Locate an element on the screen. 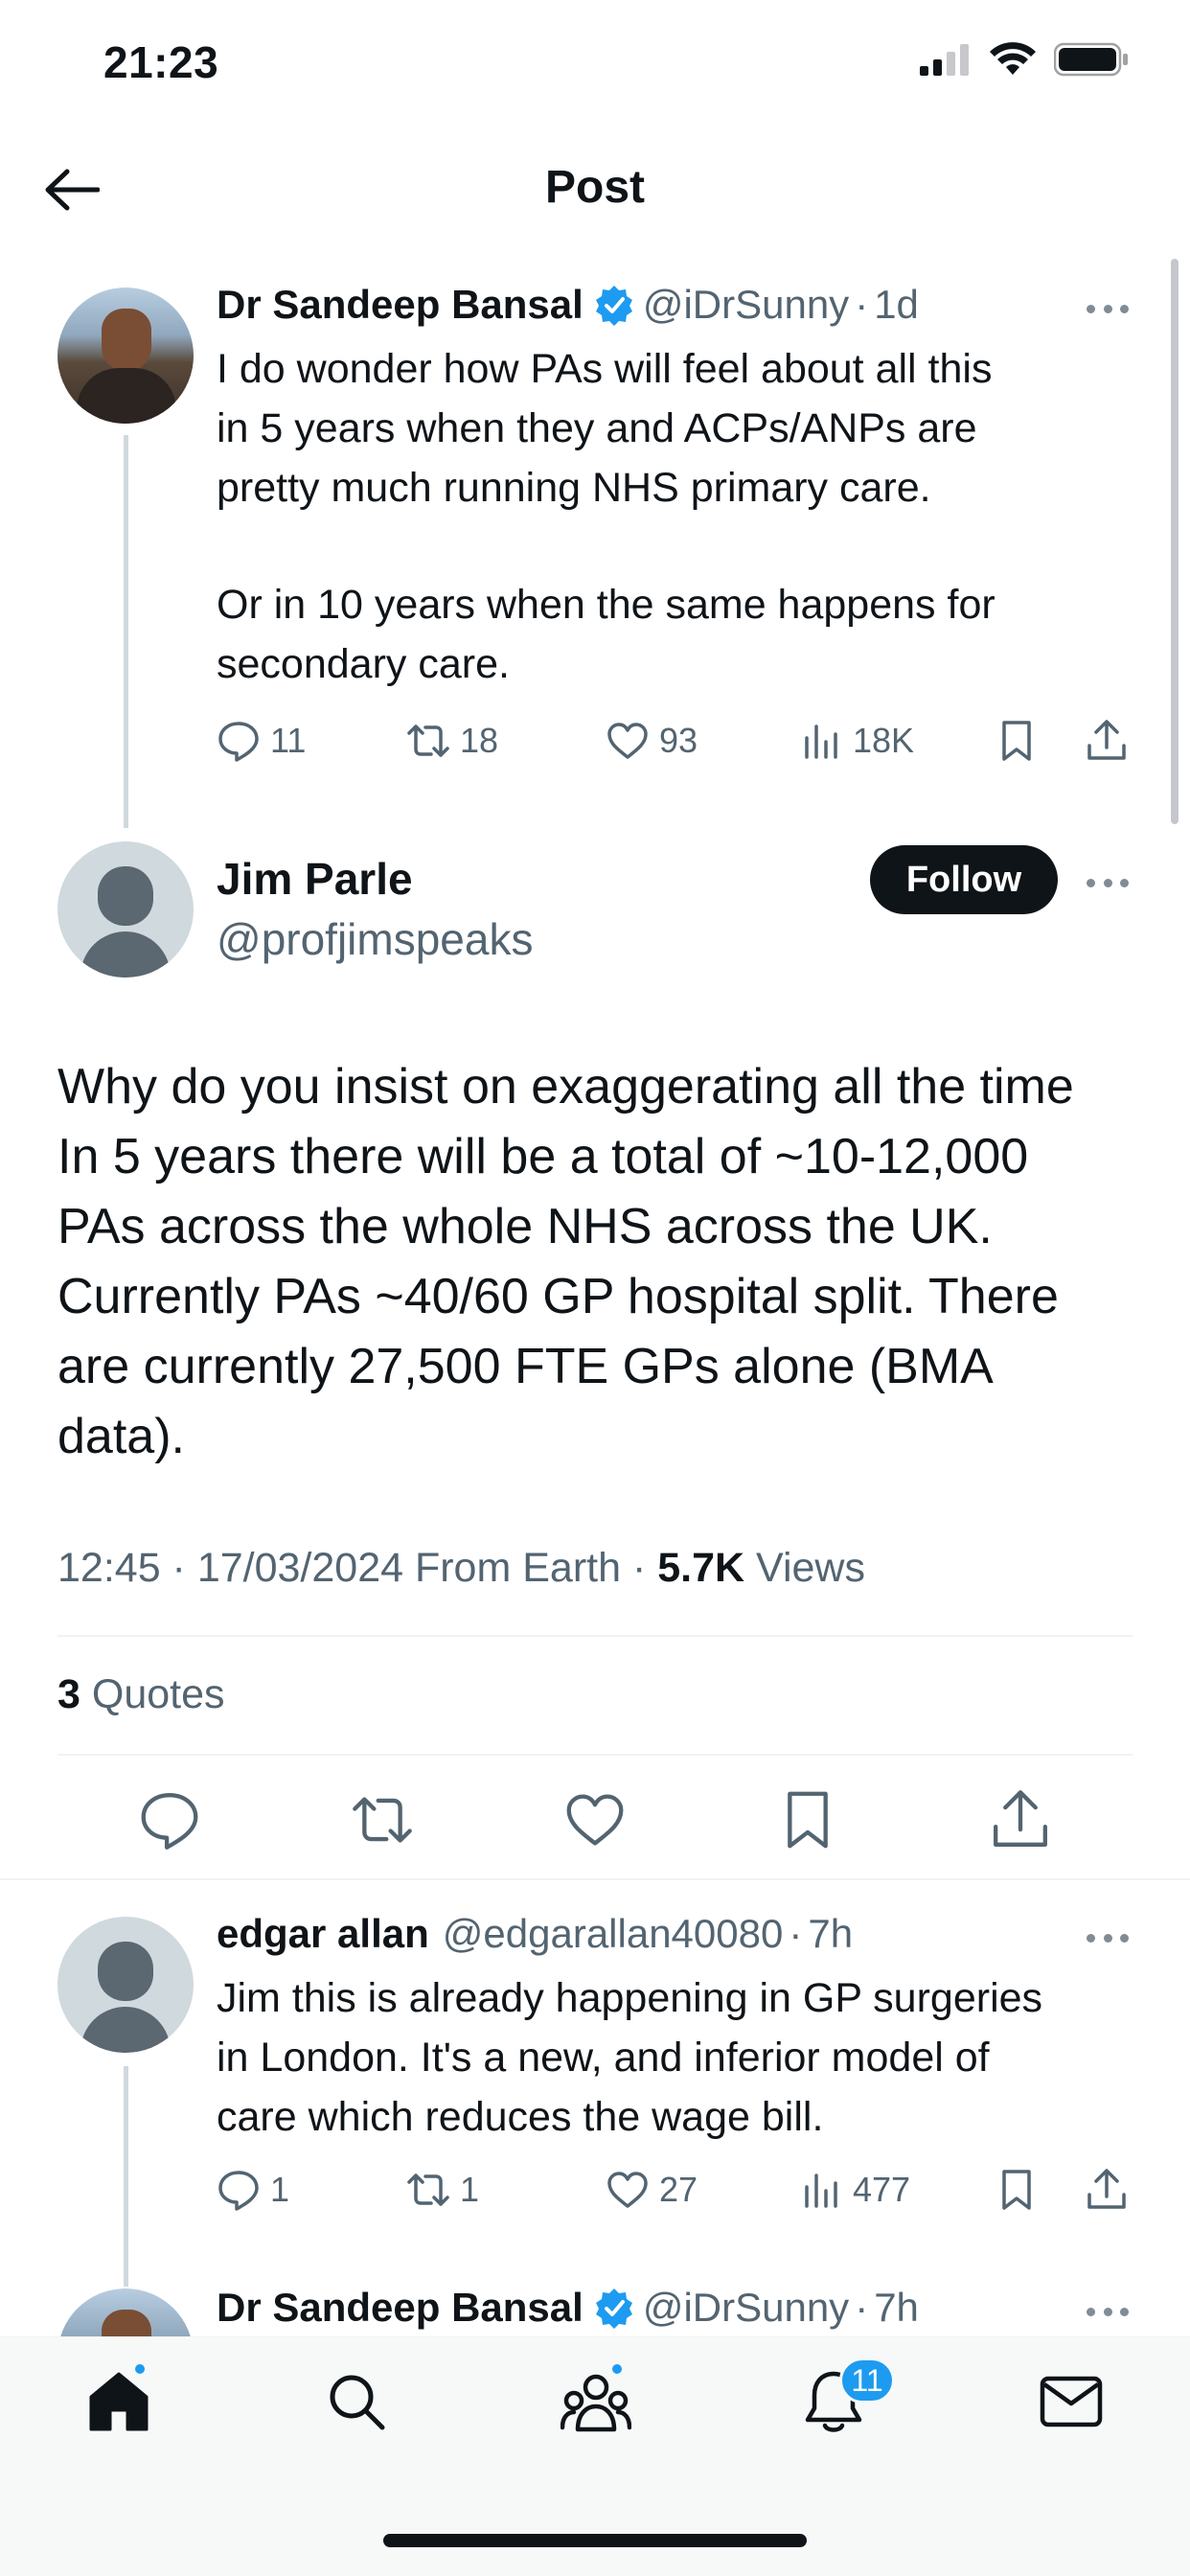  tweet-header: edgar allan @edgarallan40080 · 7h is located at coordinates (535, 1934).